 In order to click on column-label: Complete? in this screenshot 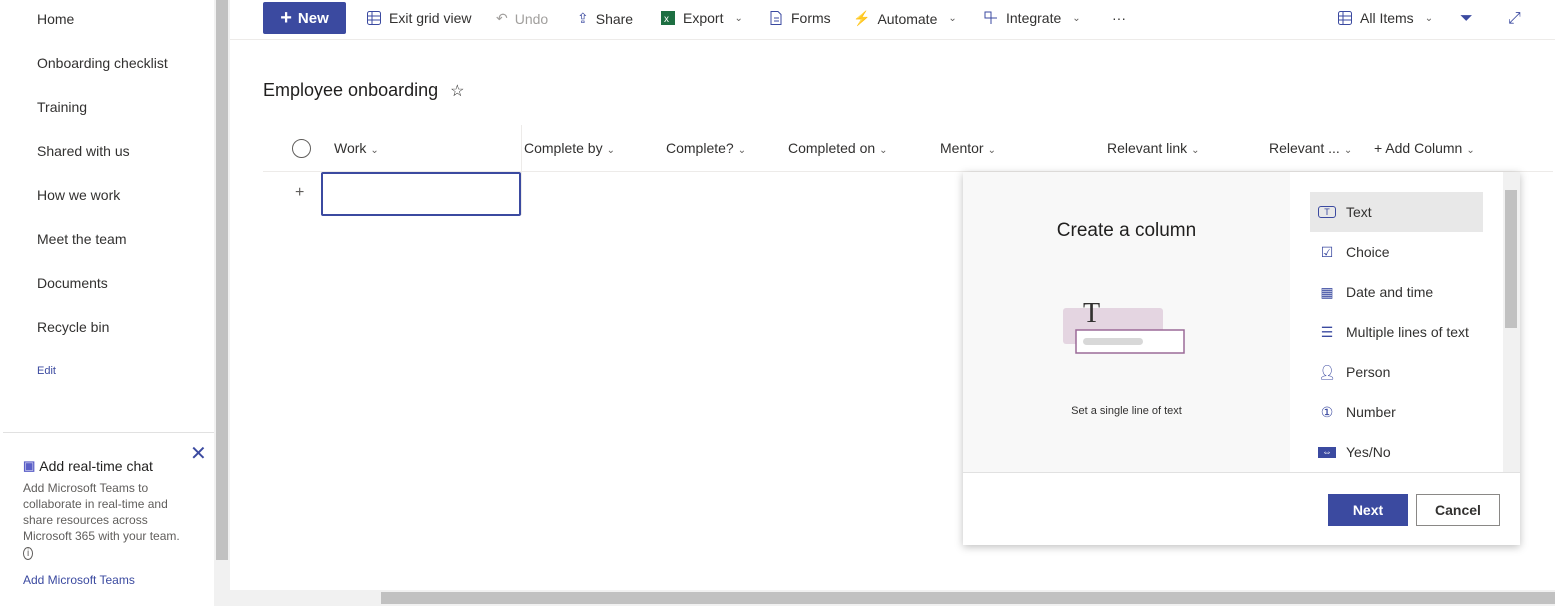, I will do `click(700, 148)`.